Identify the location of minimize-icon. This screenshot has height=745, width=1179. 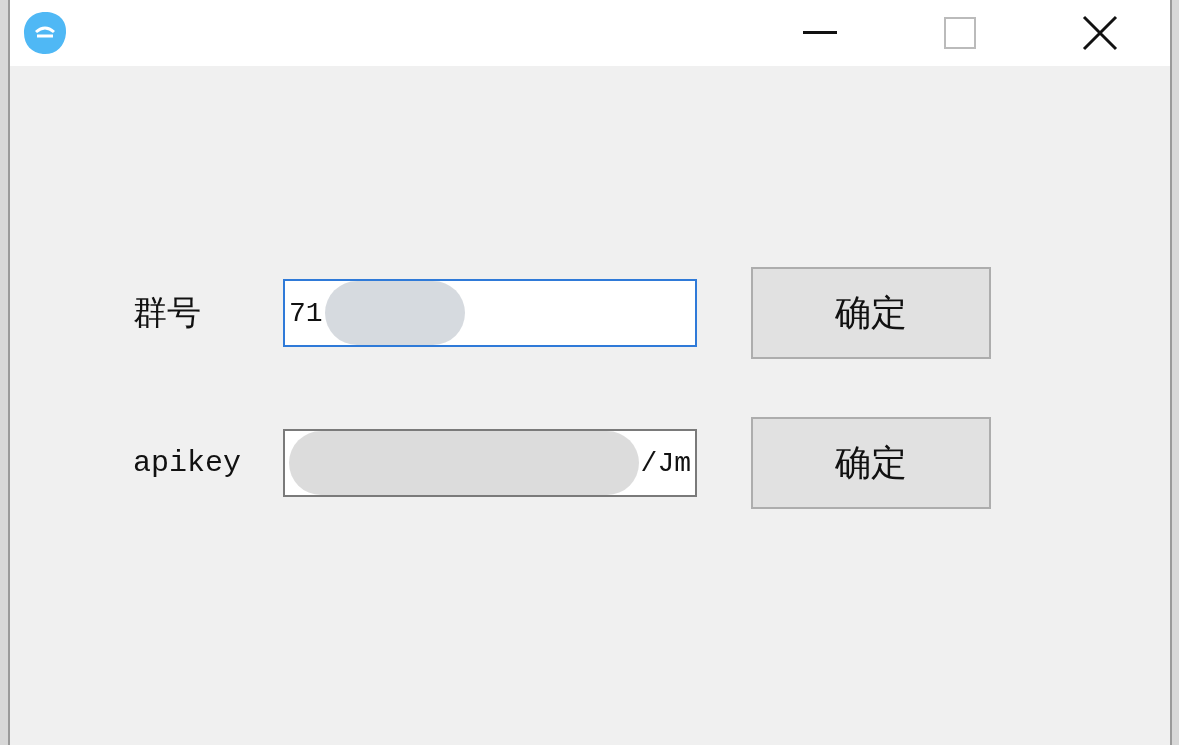
(820, 33).